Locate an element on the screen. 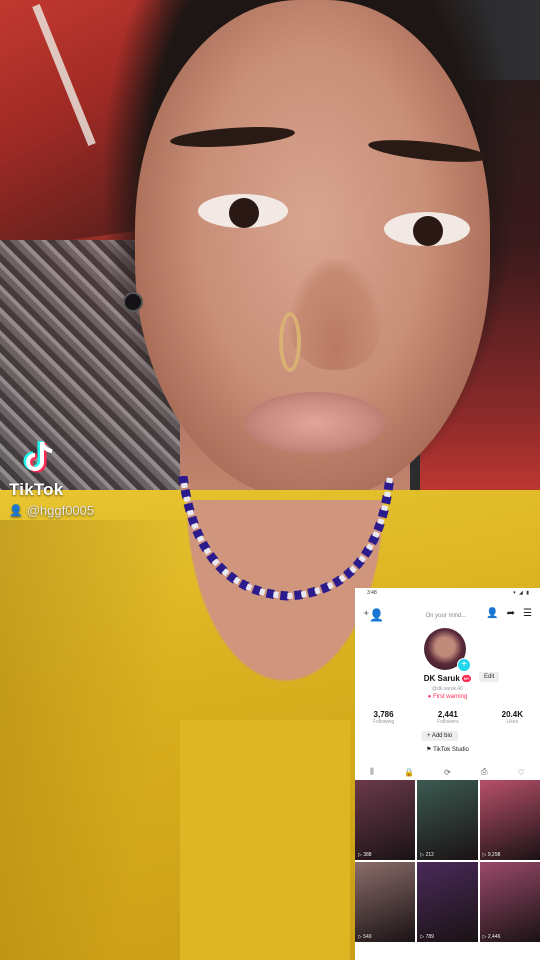 This screenshot has width=540, height=960. watermark-handle-text: @hggf0005 is located at coordinates (60, 510).